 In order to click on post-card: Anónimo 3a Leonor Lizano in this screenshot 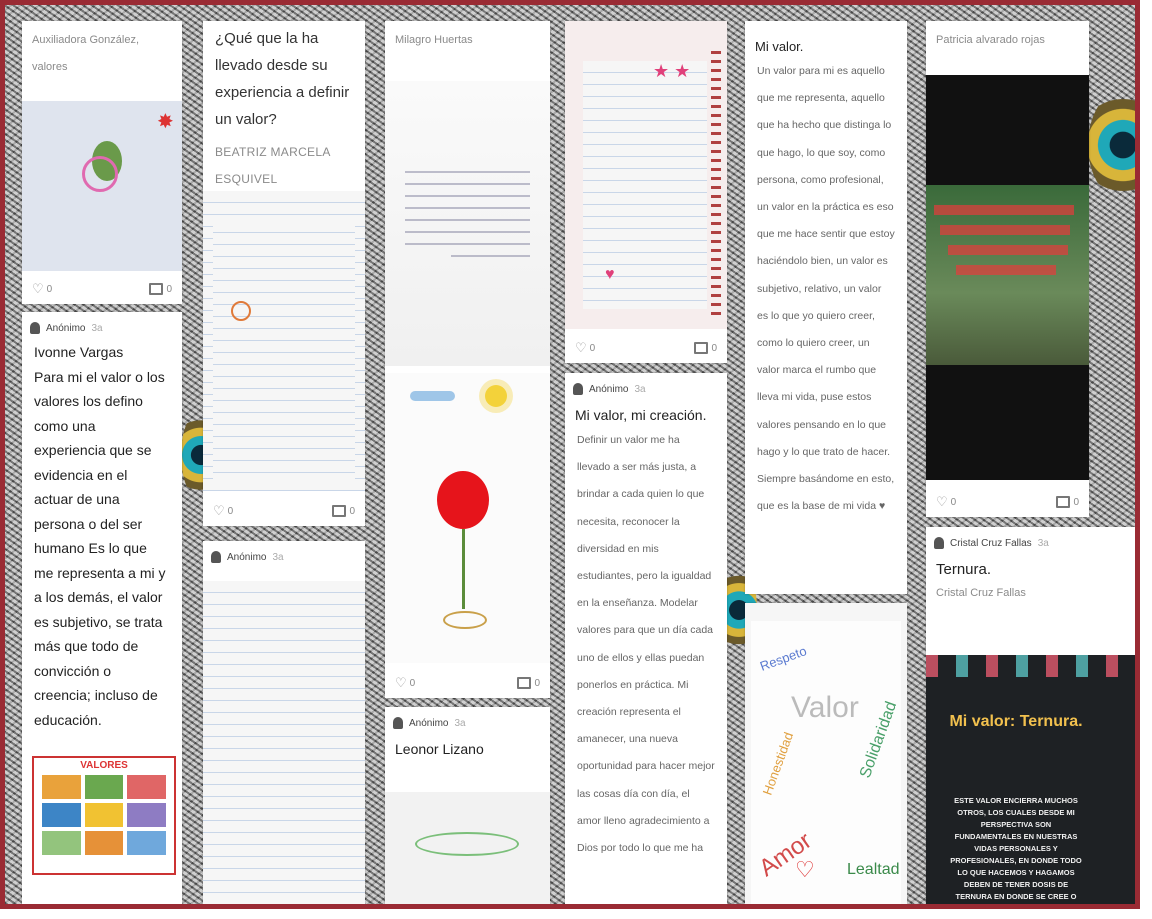, I will do `click(467, 805)`.